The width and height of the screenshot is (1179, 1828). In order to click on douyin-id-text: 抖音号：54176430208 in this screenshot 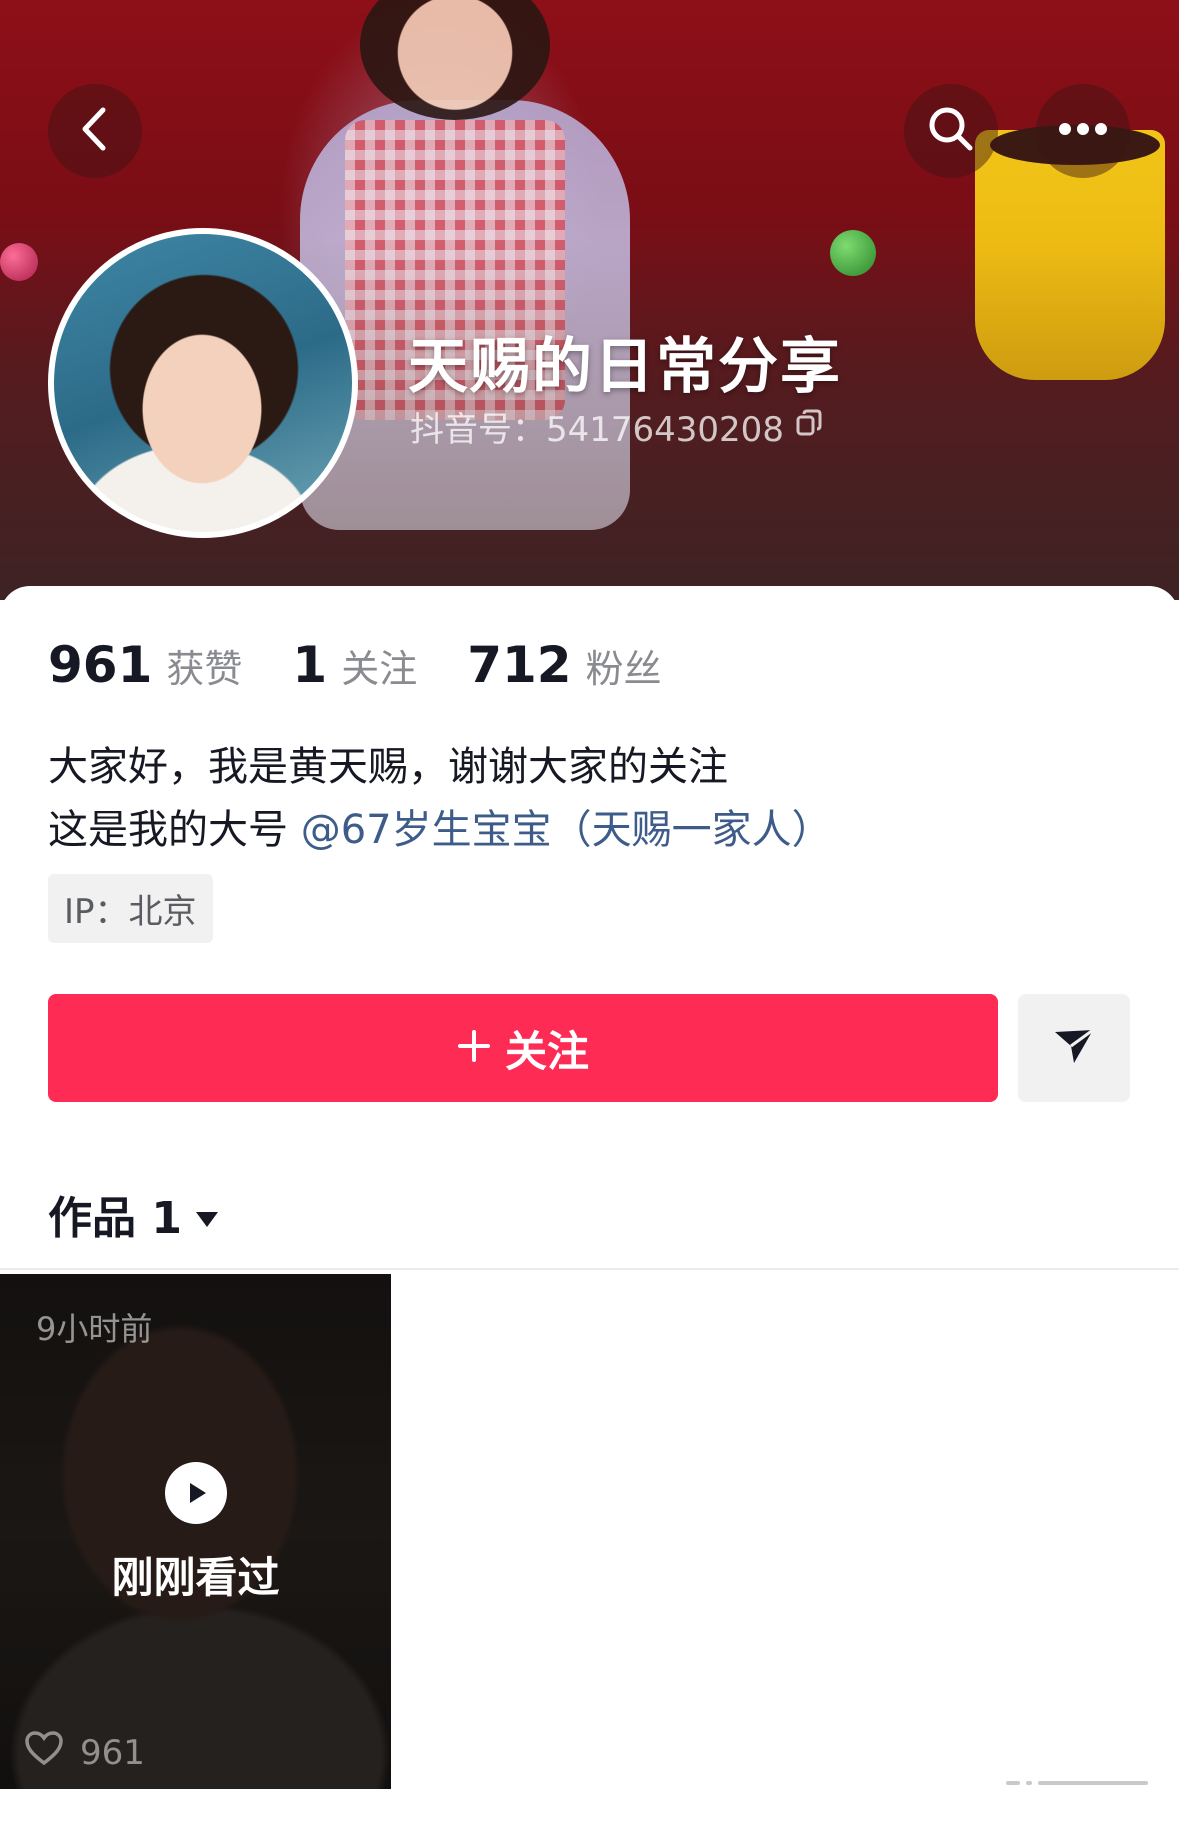, I will do `click(597, 430)`.